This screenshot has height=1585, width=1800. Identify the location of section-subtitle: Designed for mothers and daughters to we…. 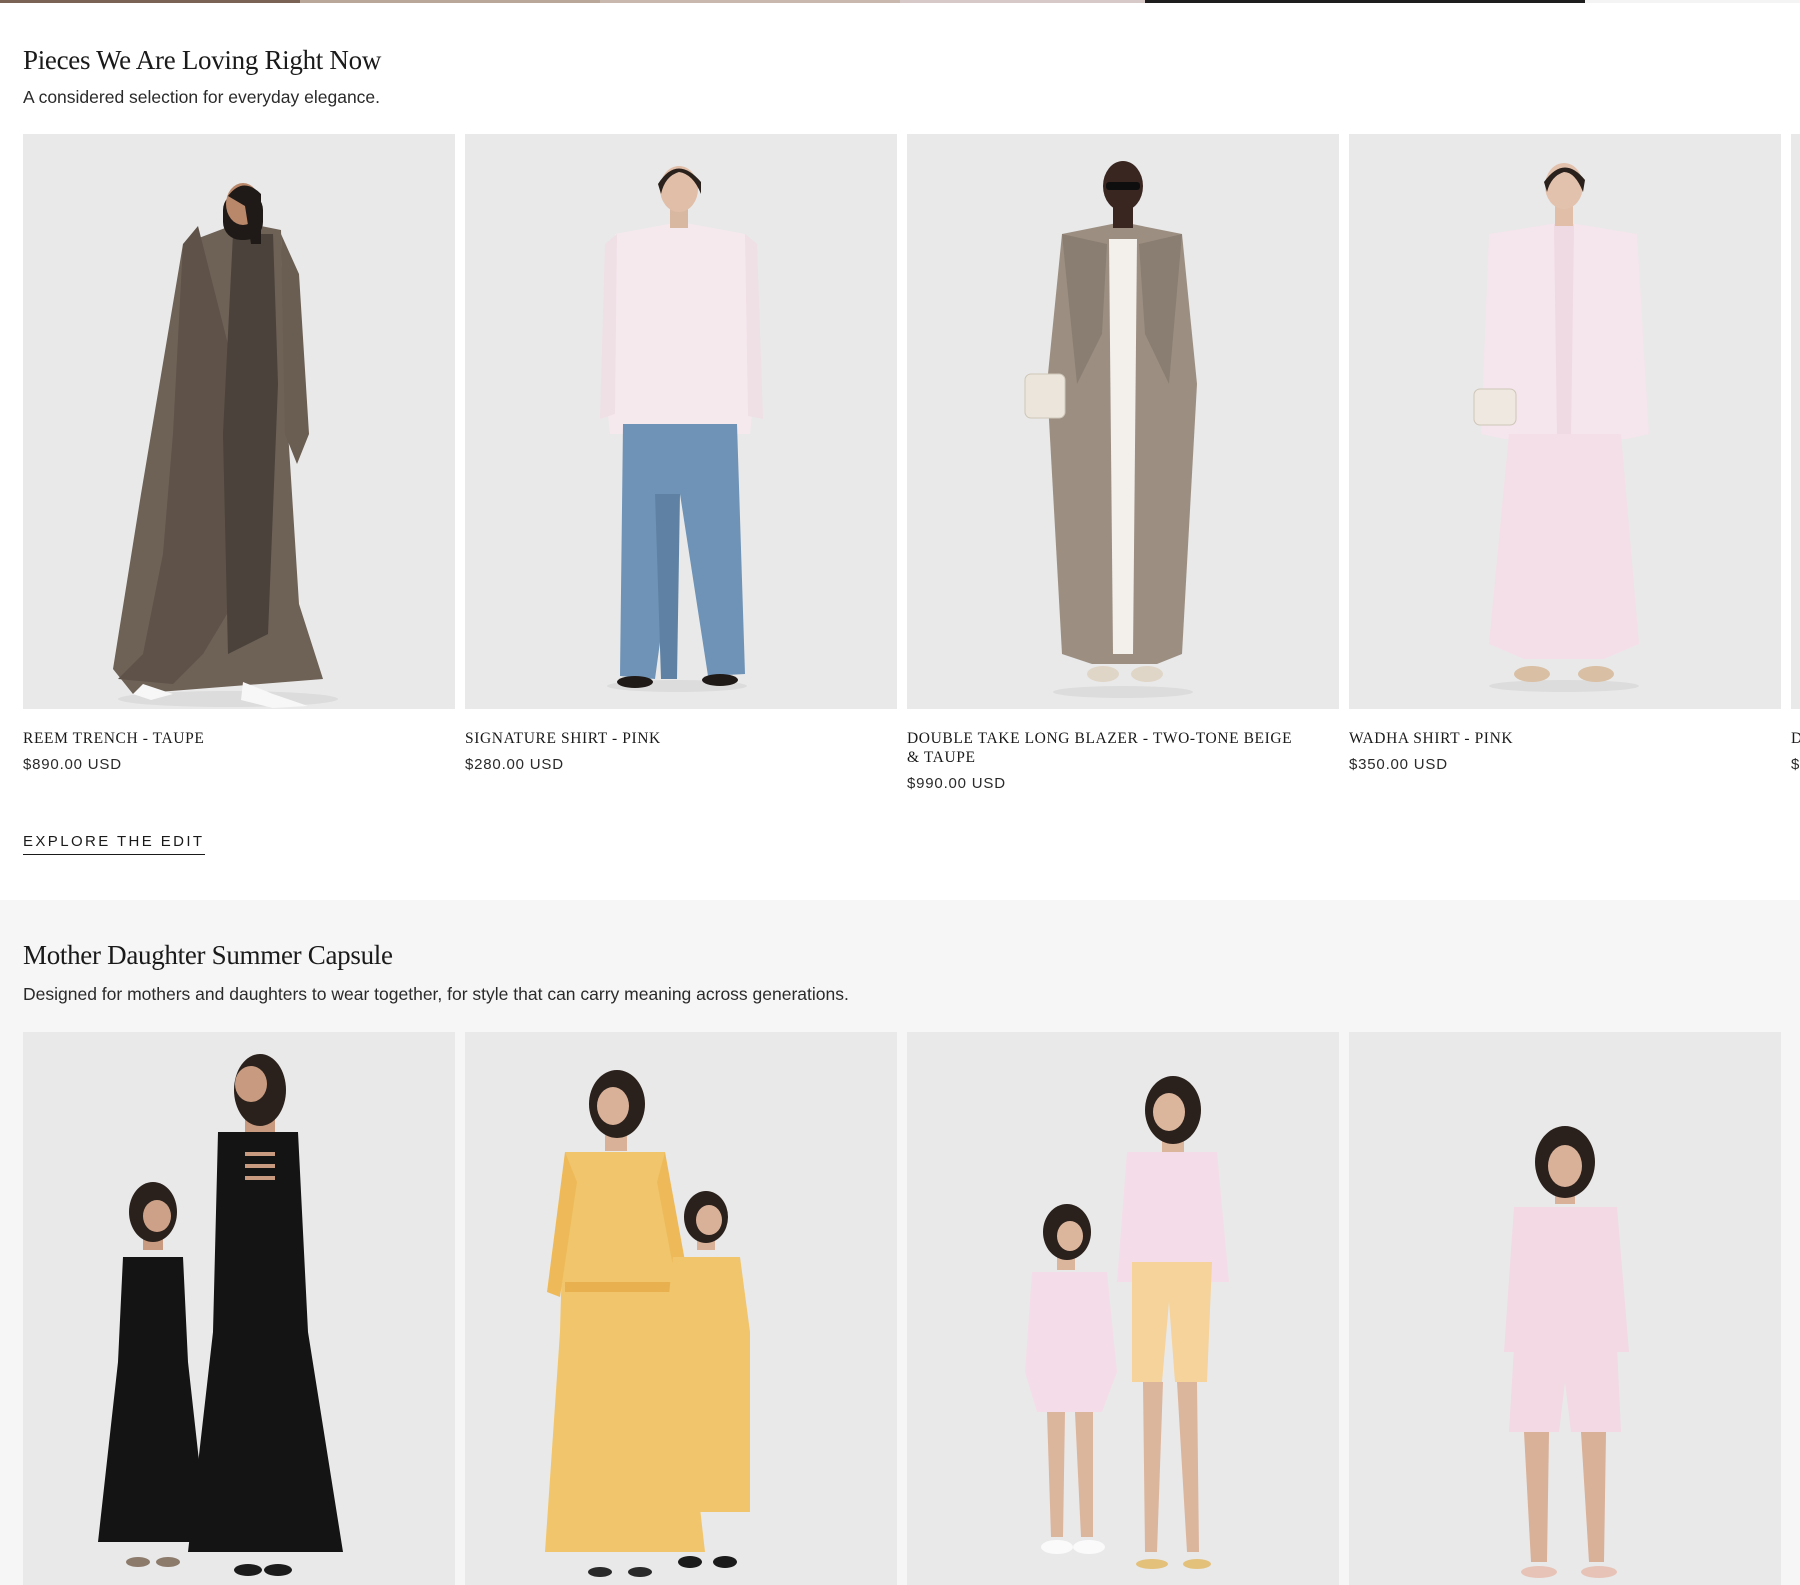
(436, 994).